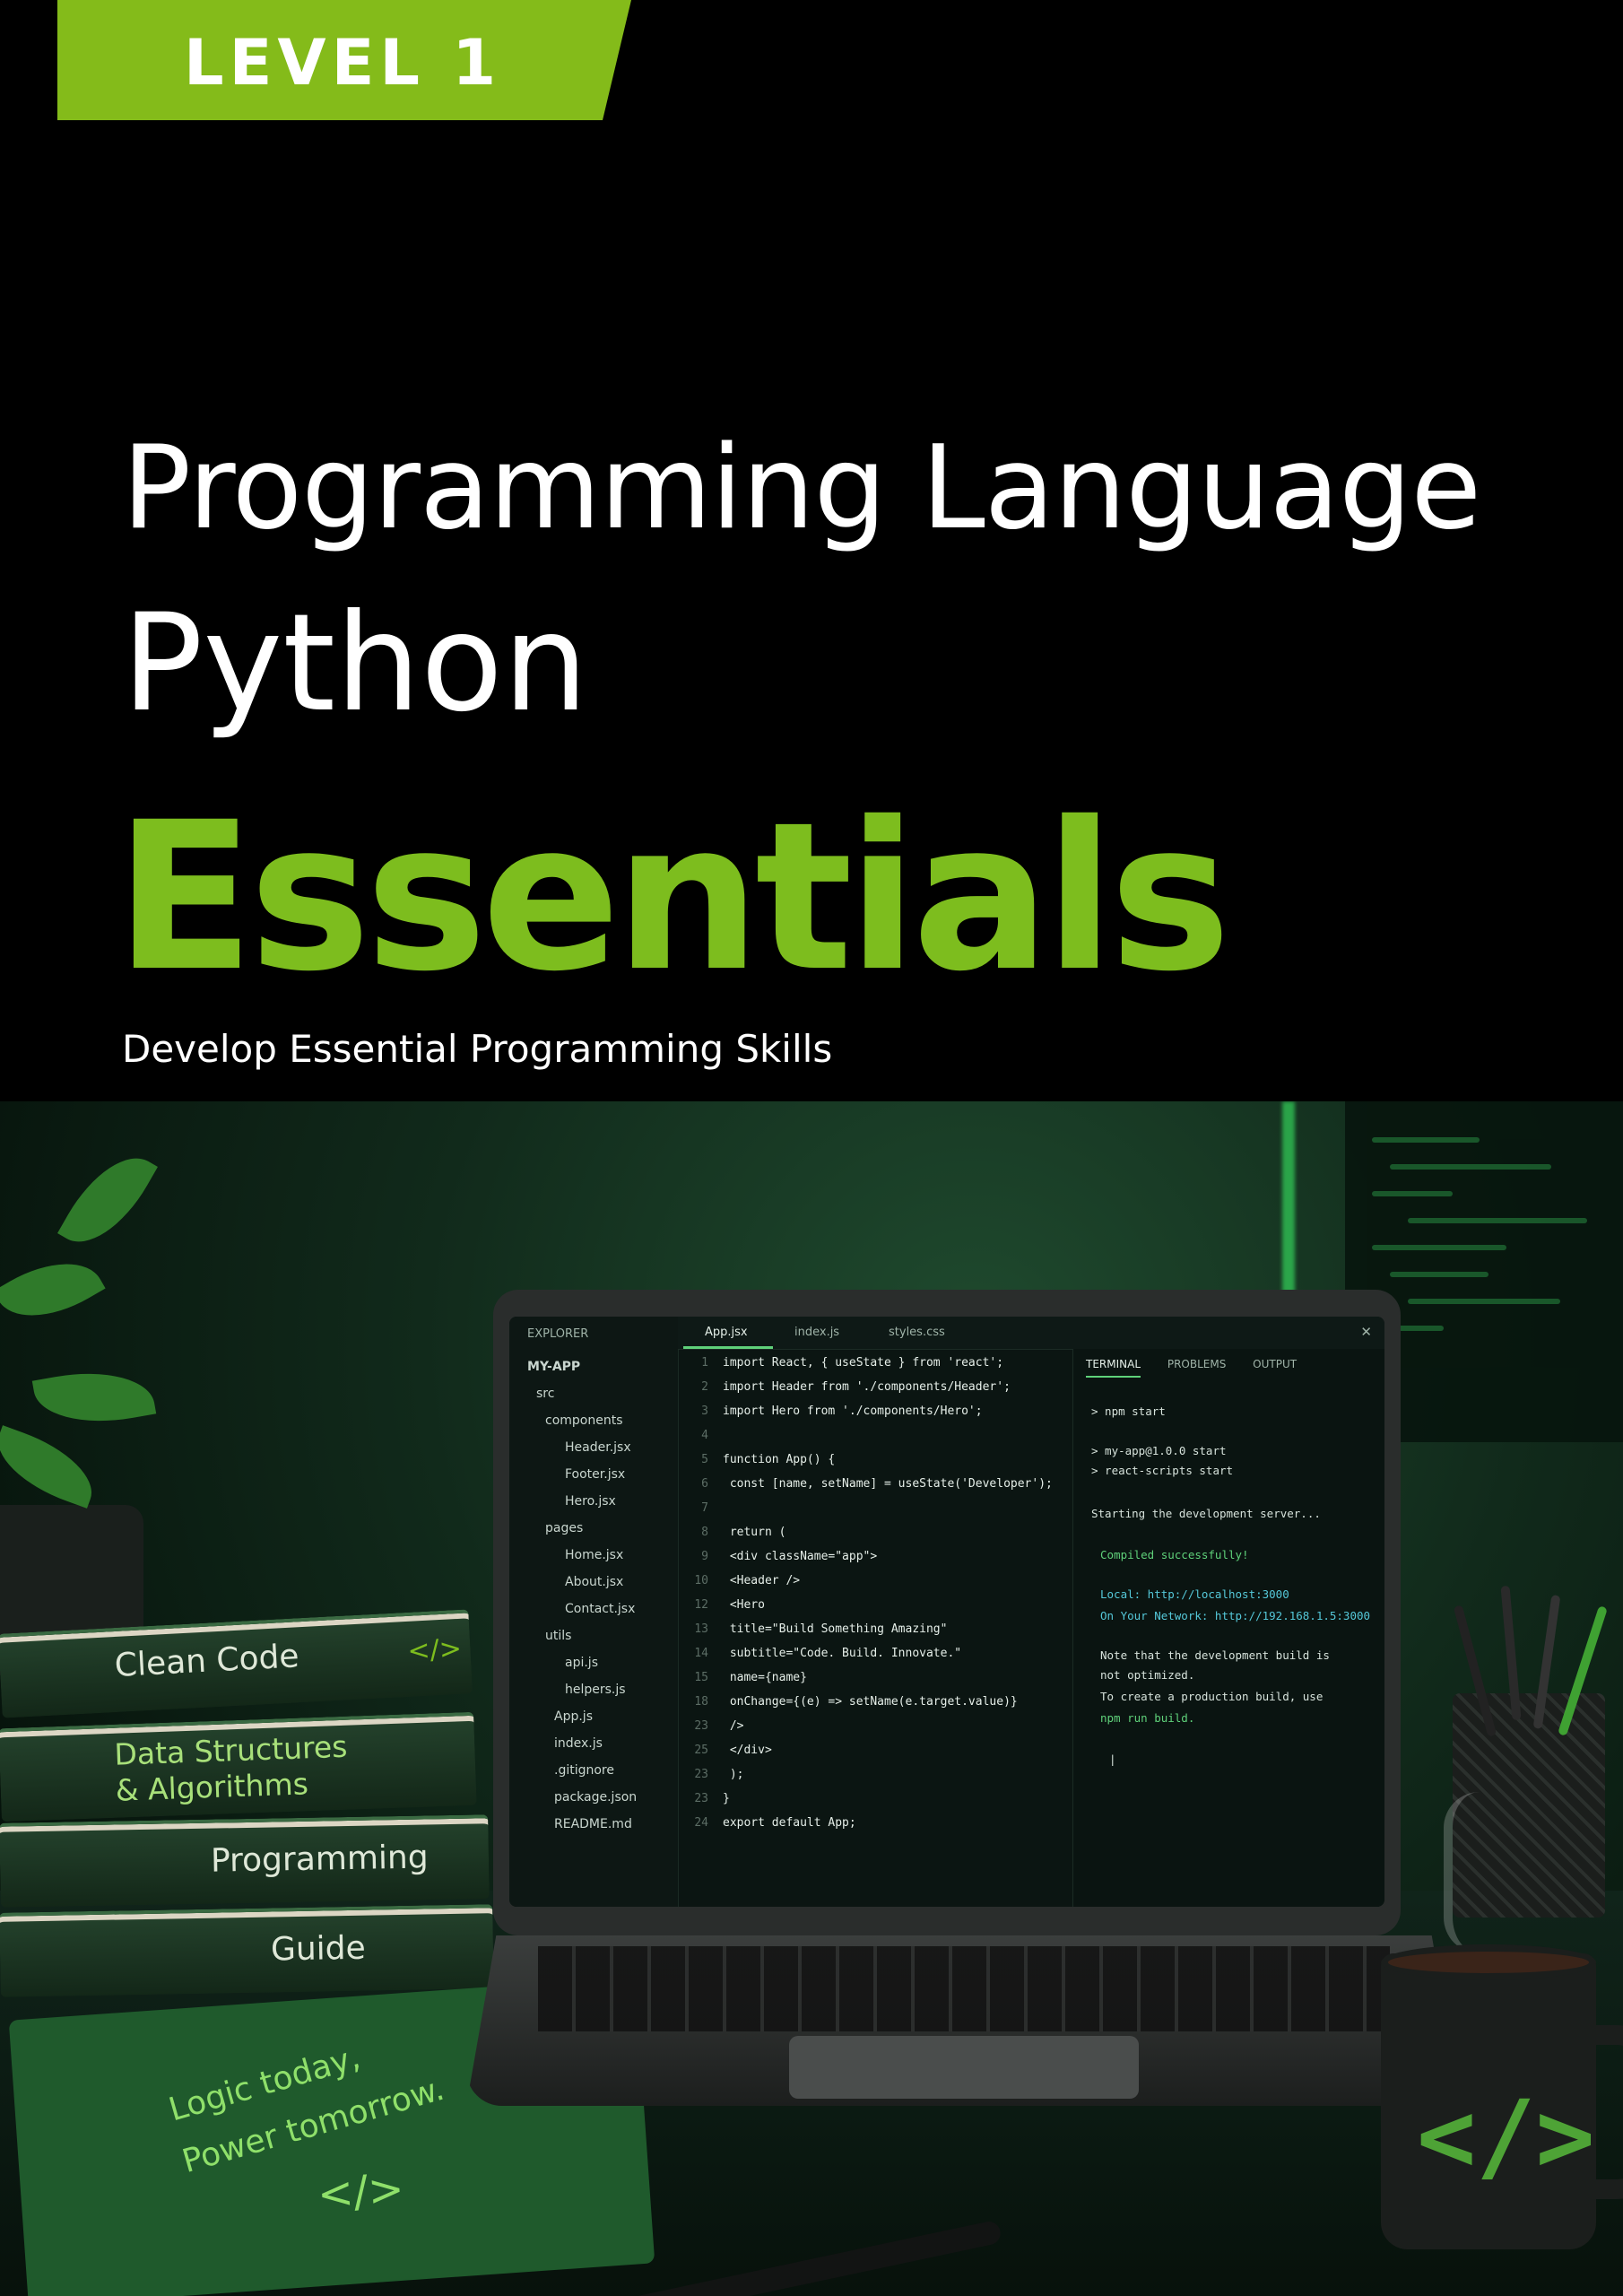 Image resolution: width=1623 pixels, height=2296 pixels. What do you see at coordinates (765, 1677) in the screenshot?
I see `code-text: name={name}` at bounding box center [765, 1677].